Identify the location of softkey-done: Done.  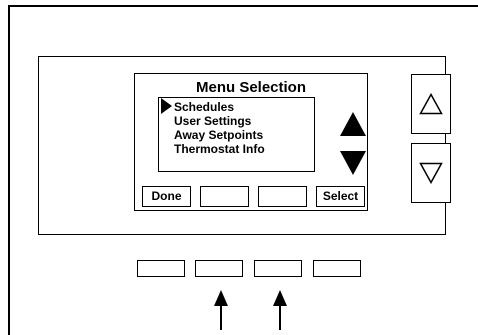
(166, 196).